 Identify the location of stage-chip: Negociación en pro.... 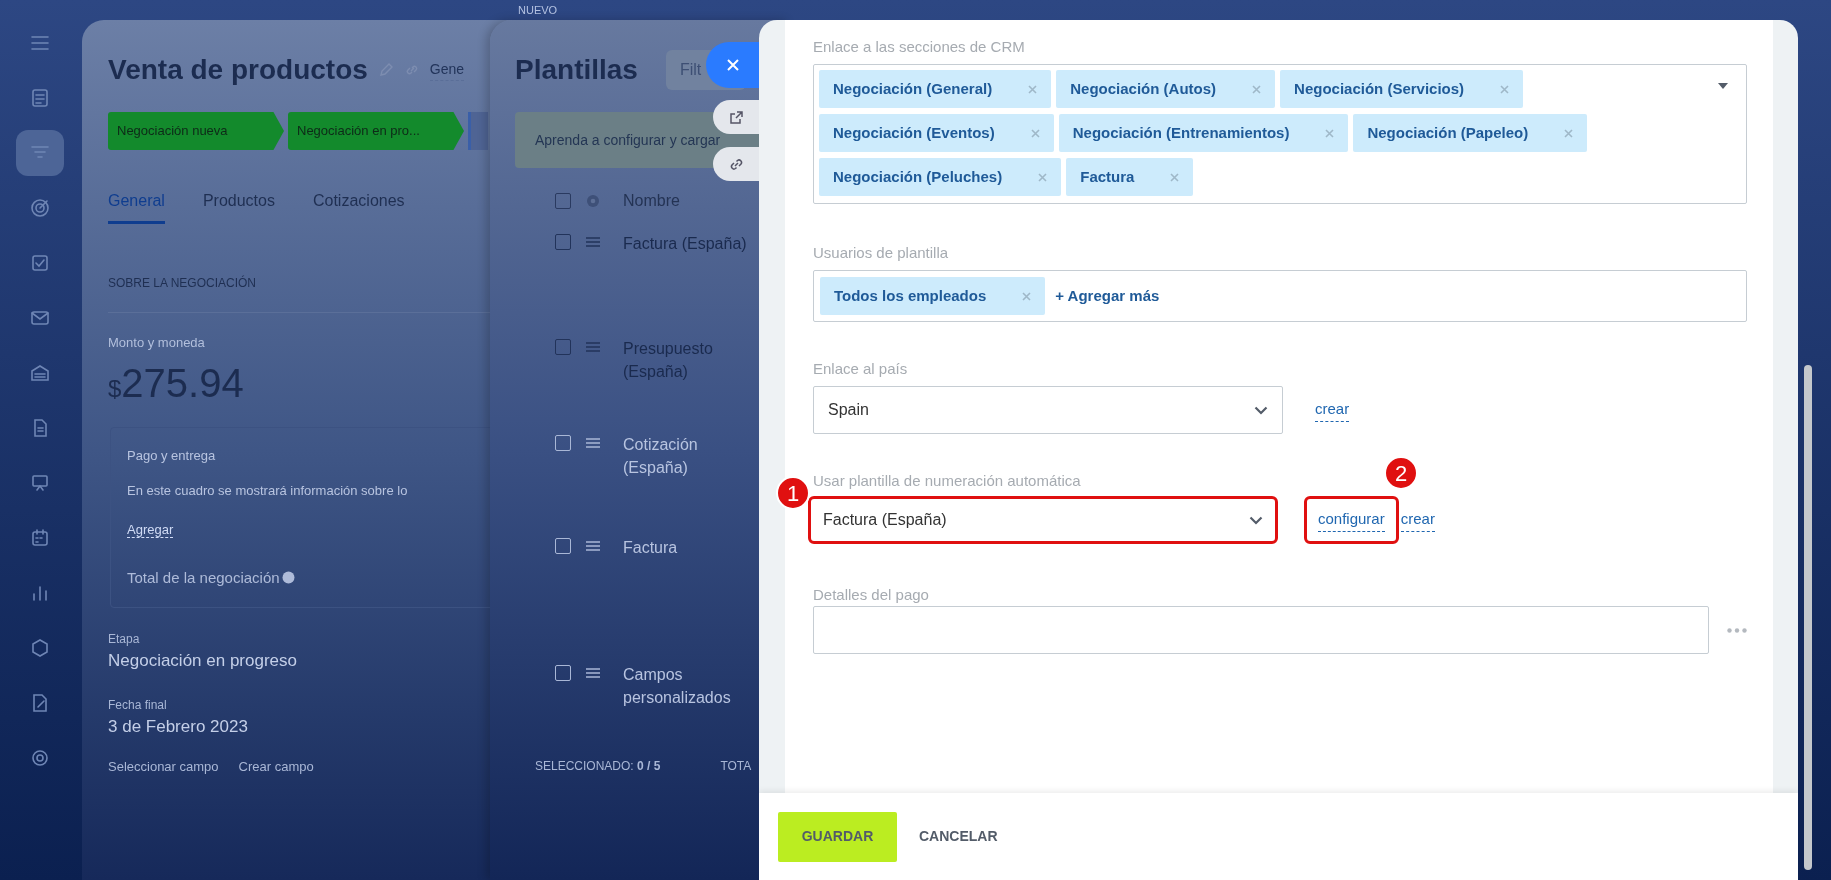
(376, 131).